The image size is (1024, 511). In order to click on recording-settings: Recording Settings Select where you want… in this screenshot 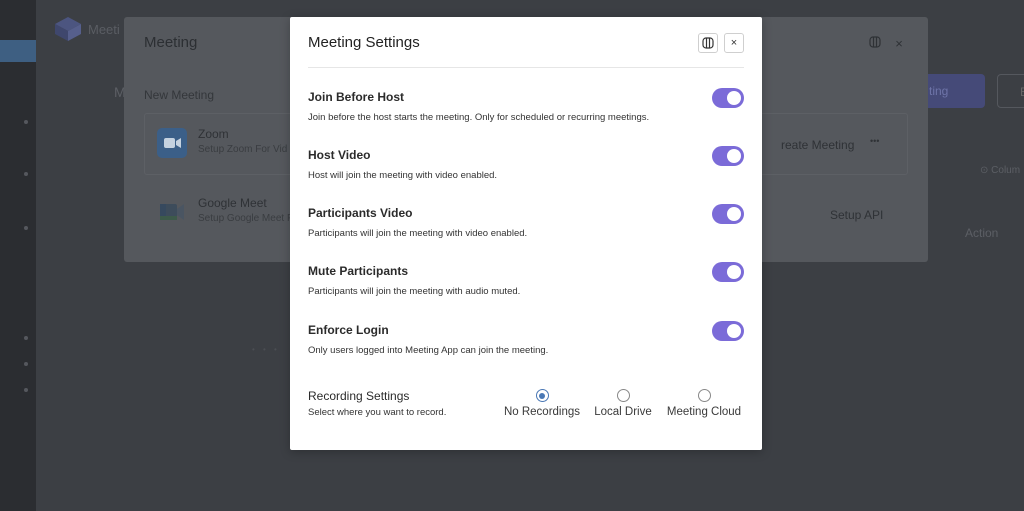, I will do `click(526, 409)`.